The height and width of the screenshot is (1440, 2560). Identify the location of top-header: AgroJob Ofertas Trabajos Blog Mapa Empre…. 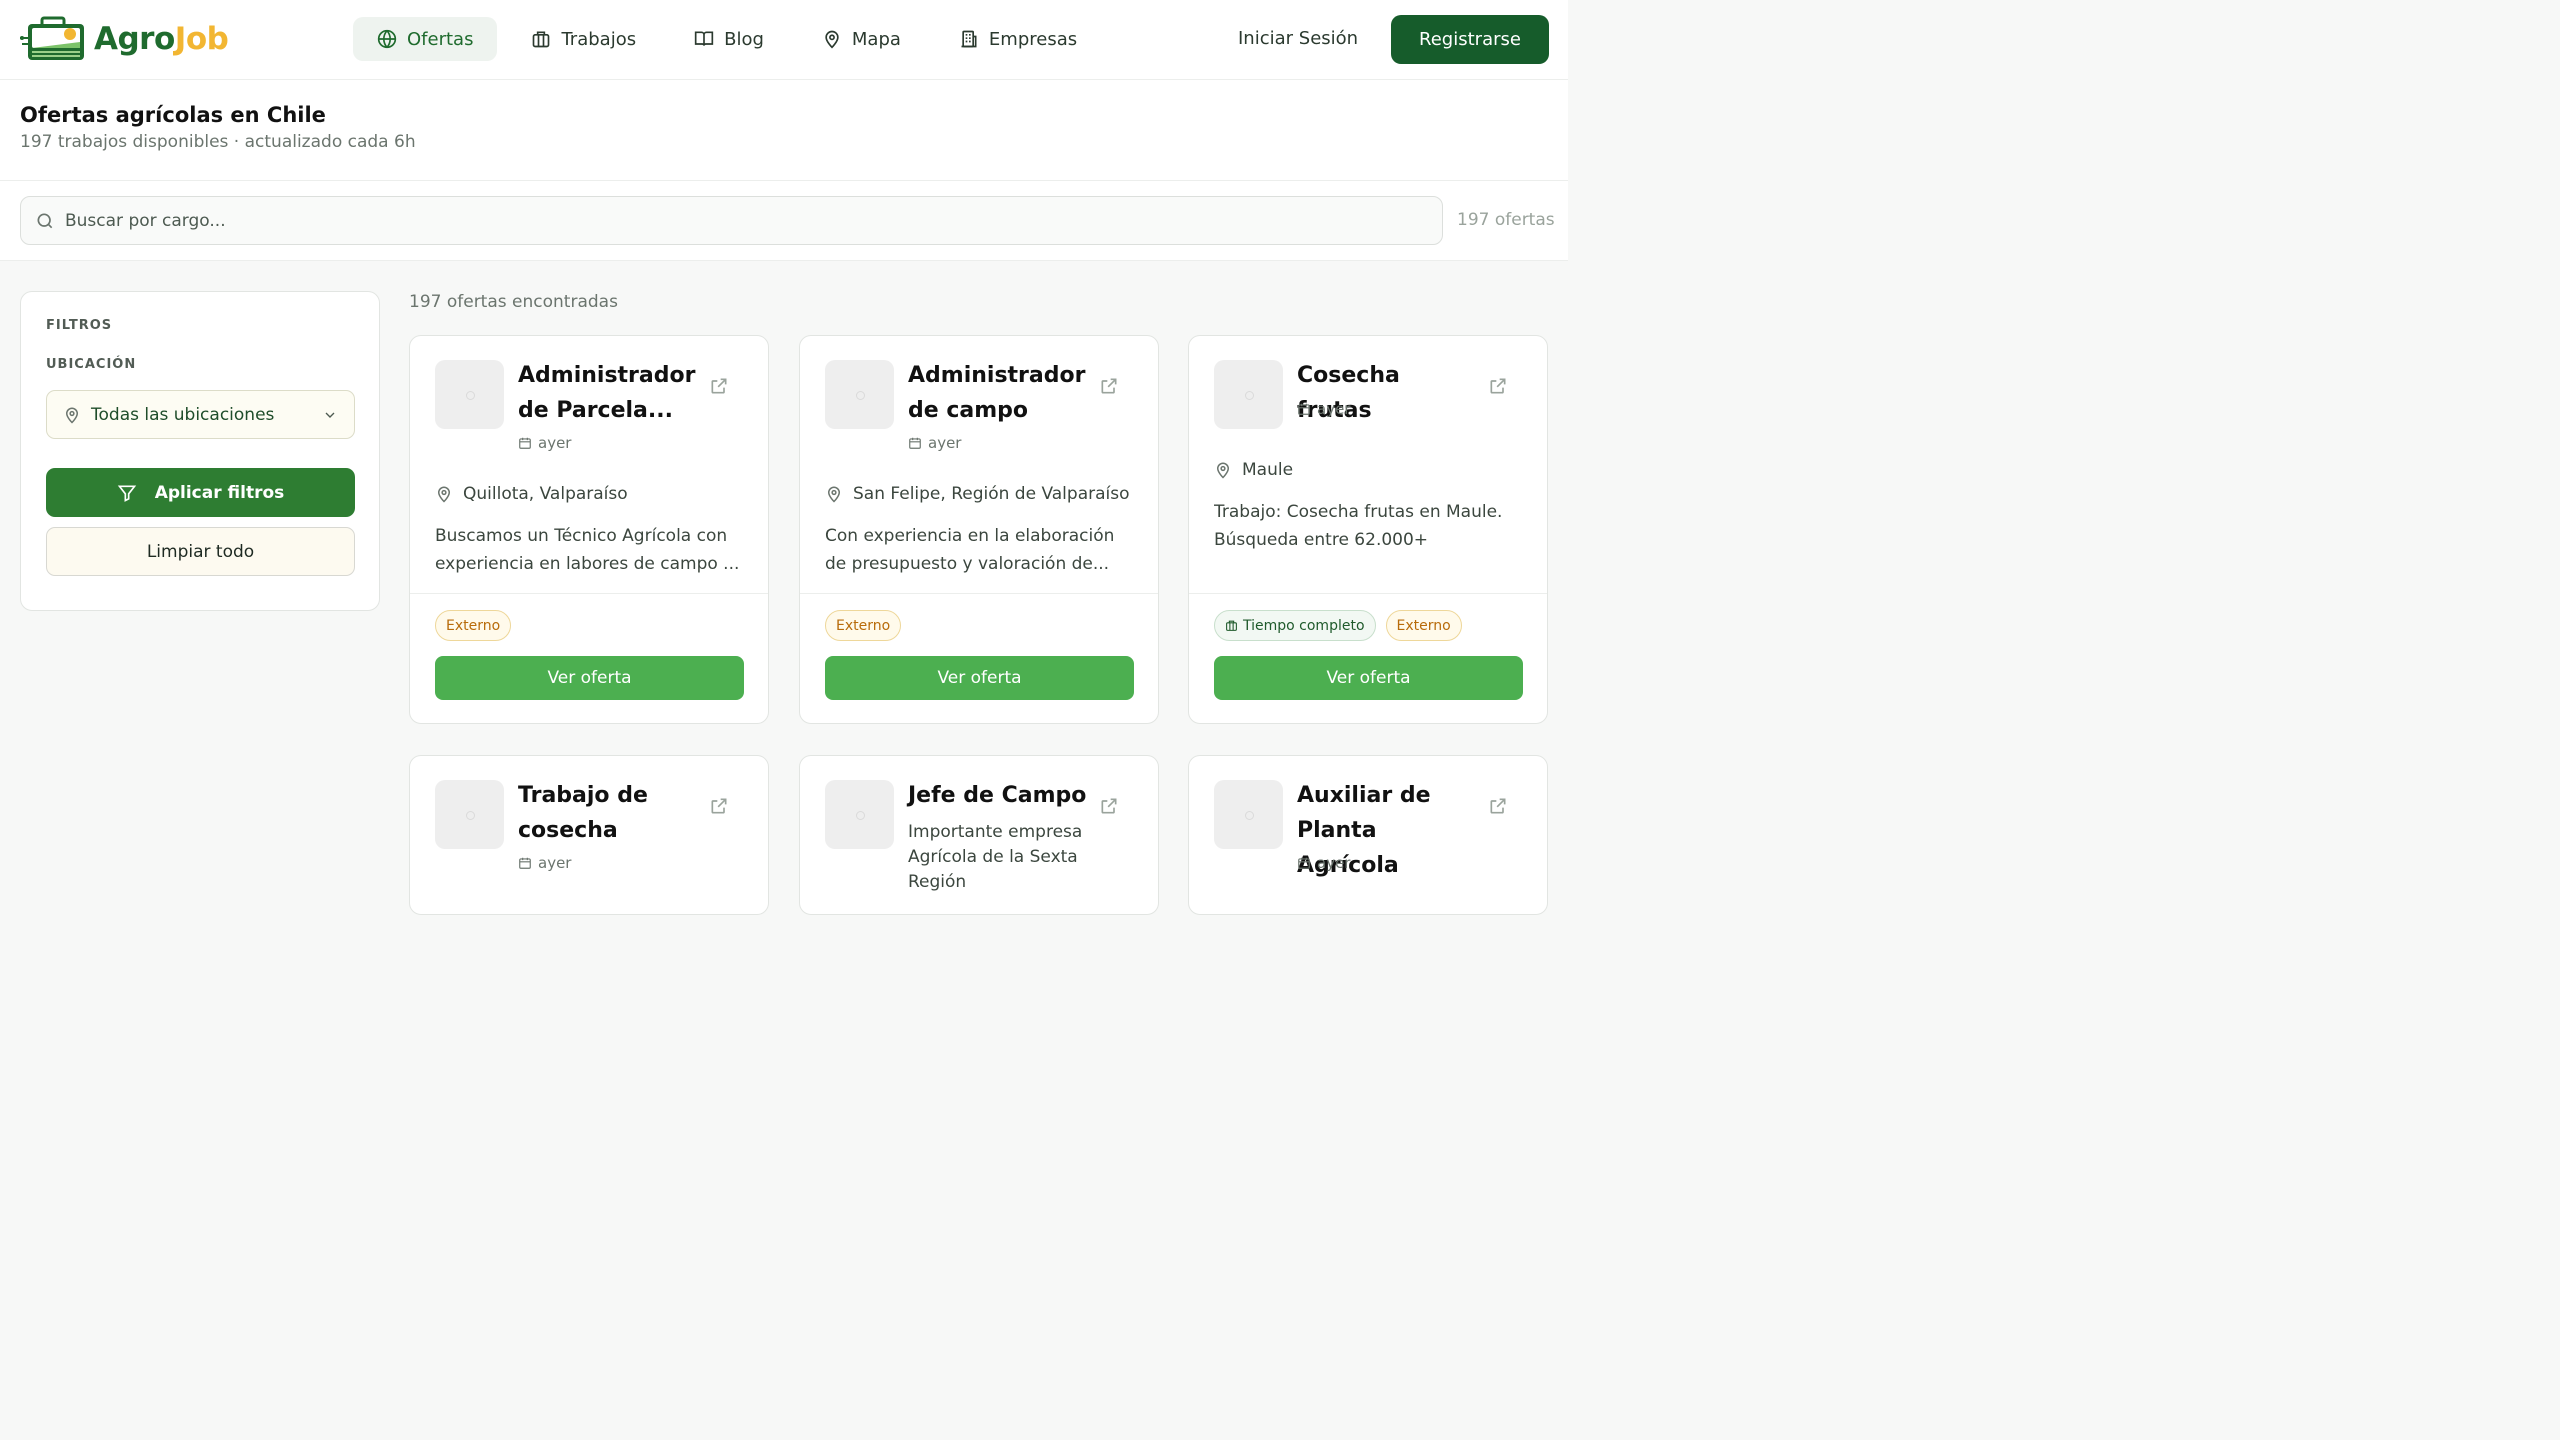
(784, 40).